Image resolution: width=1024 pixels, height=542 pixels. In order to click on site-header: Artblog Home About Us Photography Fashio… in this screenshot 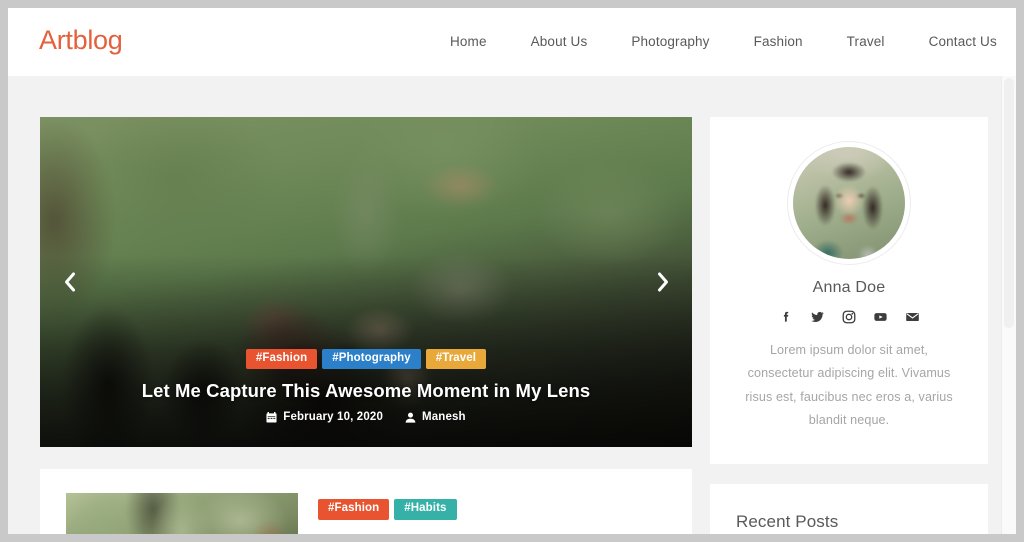, I will do `click(512, 42)`.